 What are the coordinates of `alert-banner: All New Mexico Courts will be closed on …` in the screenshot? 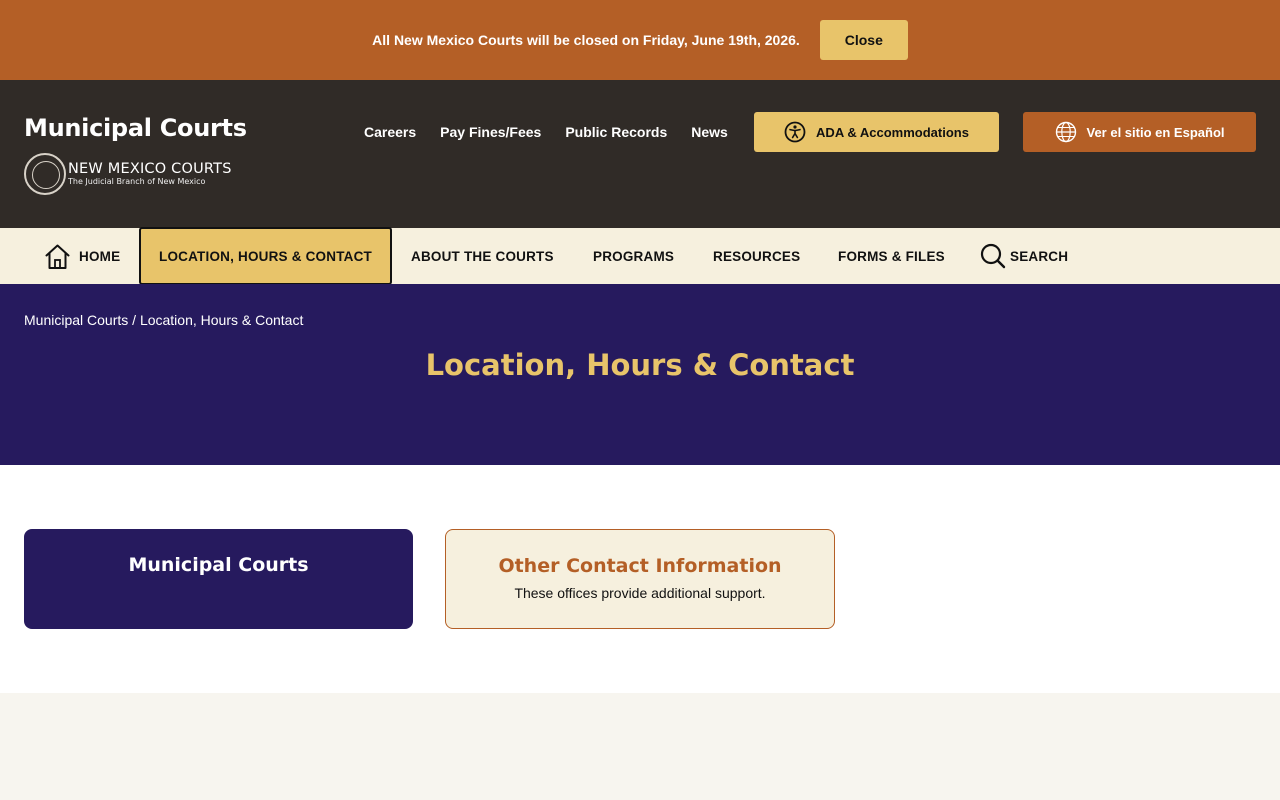 It's located at (640, 40).